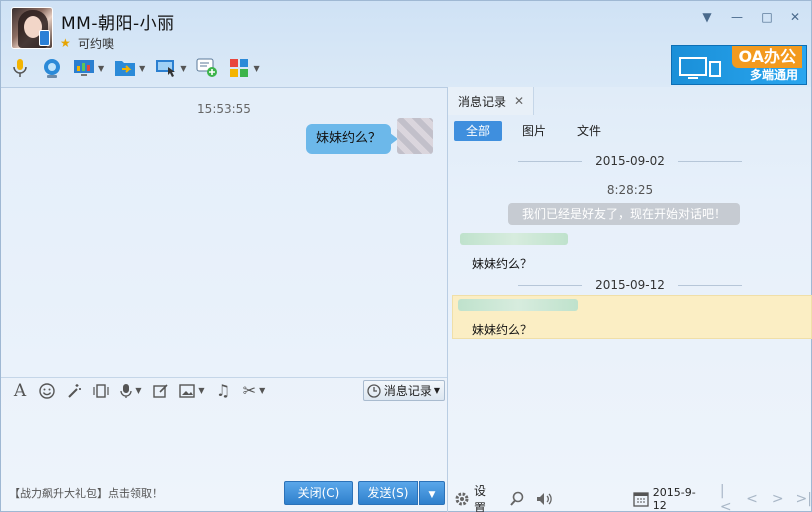  I want to click on next-page-icon: >, so click(778, 499).